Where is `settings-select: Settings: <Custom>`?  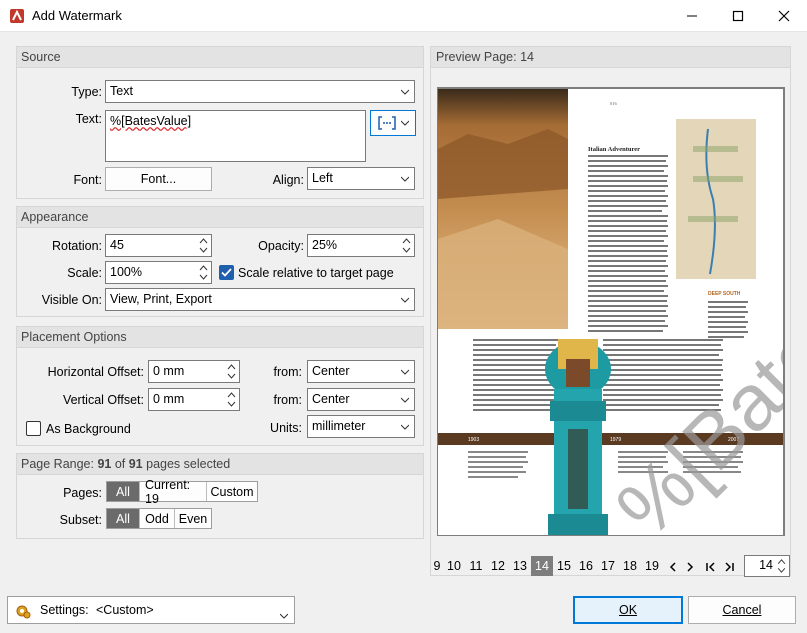 settings-select: Settings: <Custom> is located at coordinates (151, 610).